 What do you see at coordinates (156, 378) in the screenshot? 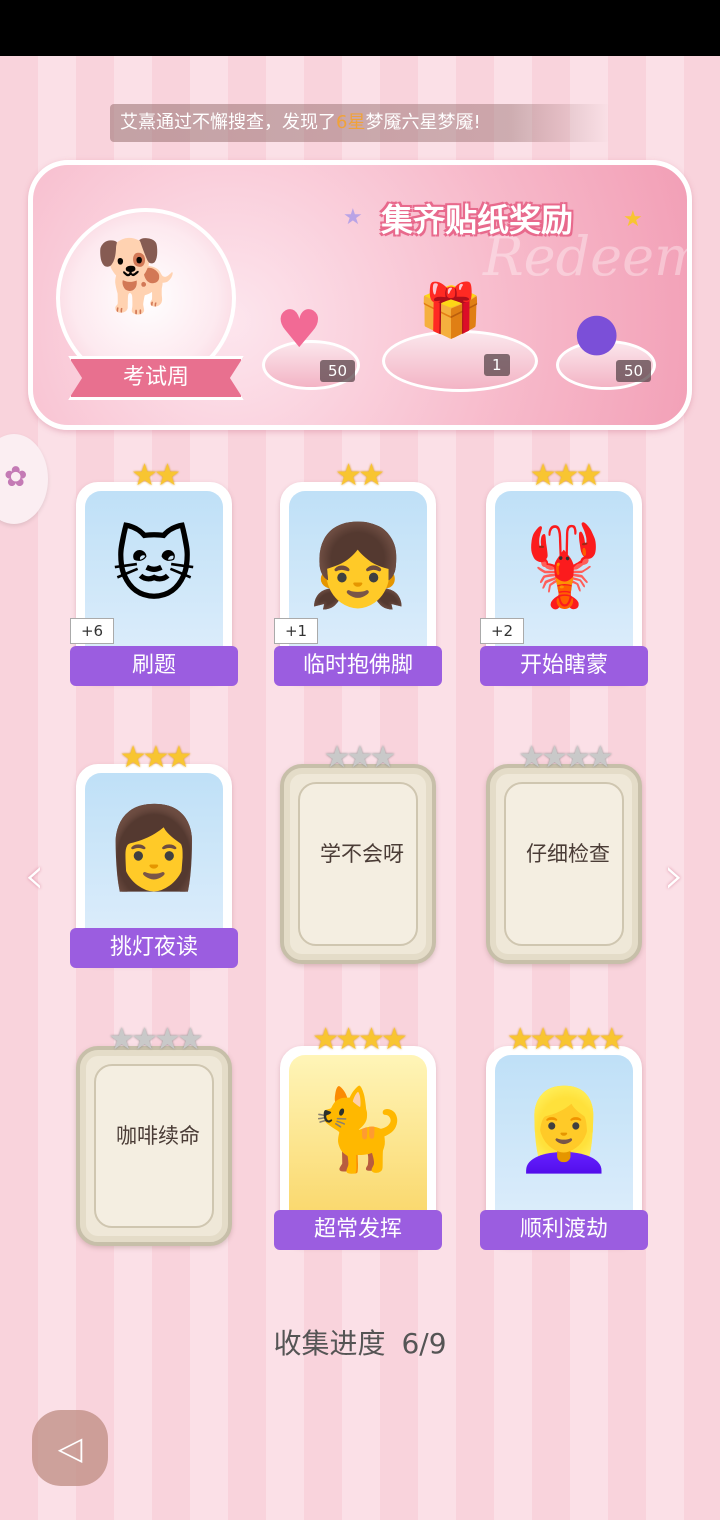
I see `badge-label: 考试周` at bounding box center [156, 378].